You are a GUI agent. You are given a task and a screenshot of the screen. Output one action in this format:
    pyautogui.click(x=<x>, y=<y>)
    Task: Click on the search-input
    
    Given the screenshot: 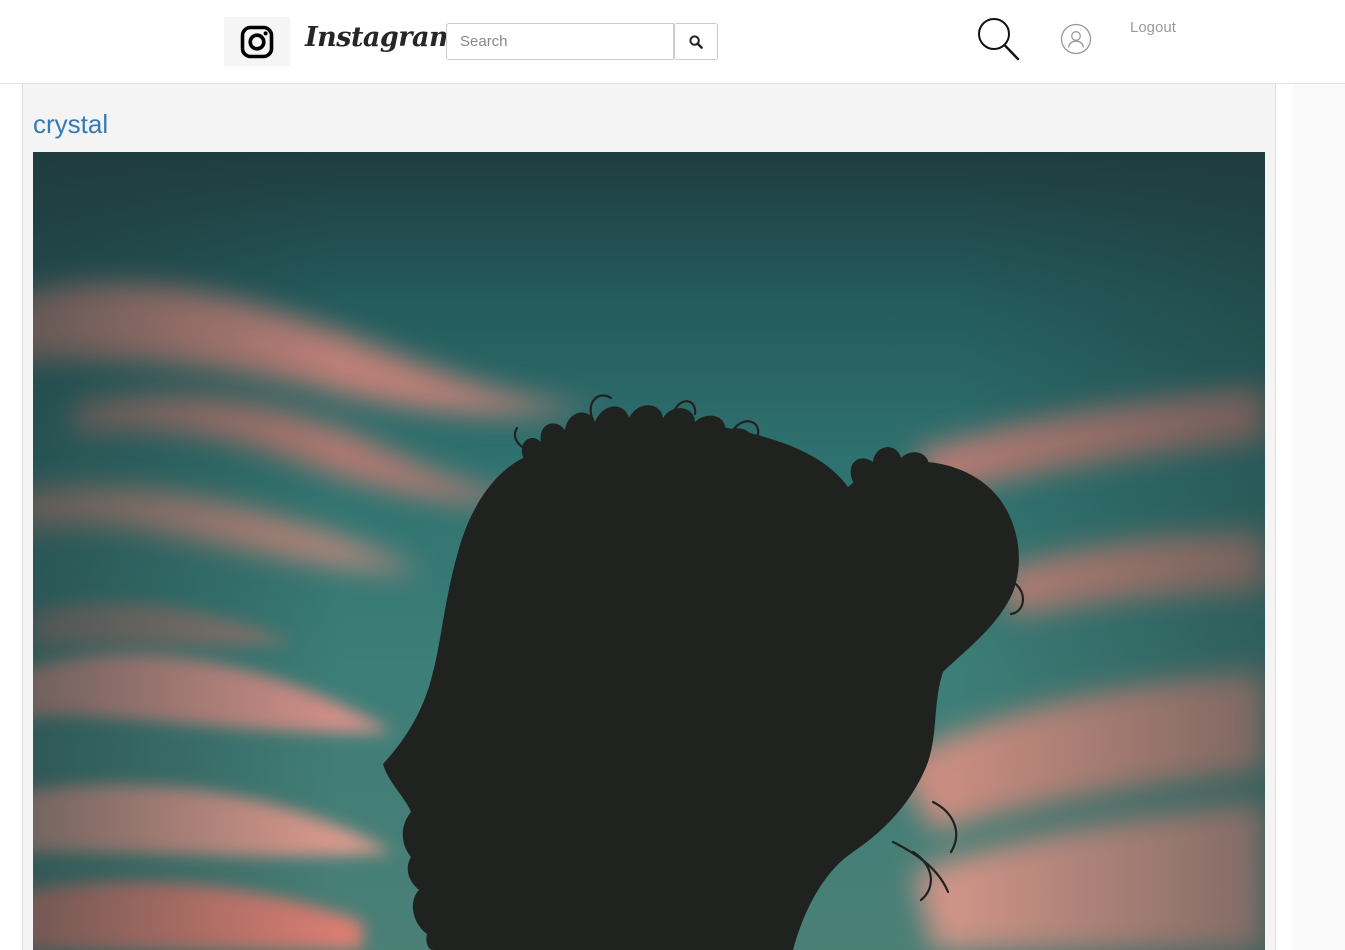 What is the action you would take?
    pyautogui.click(x=560, y=41)
    